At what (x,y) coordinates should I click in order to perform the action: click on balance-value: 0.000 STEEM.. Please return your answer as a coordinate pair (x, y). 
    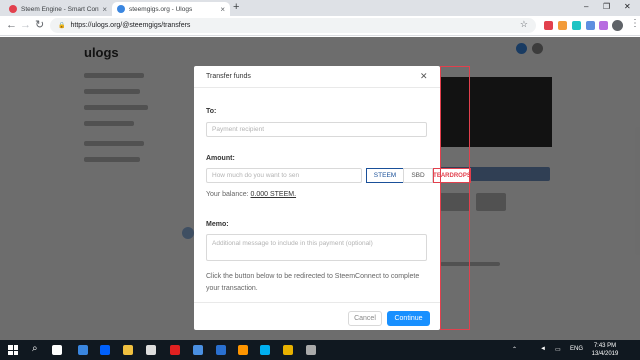
    Looking at the image, I should click on (274, 194).